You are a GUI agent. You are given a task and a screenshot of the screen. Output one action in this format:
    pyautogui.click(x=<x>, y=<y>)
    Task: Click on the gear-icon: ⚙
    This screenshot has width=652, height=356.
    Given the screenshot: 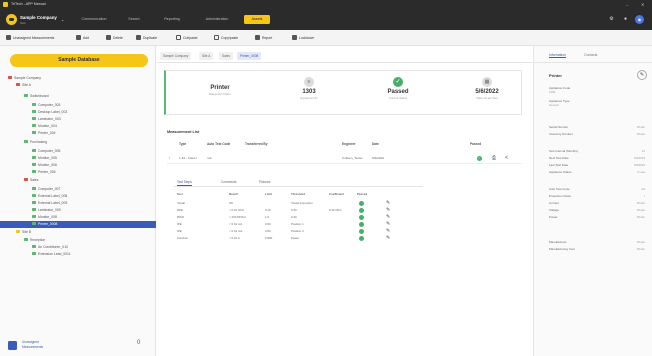 What is the action you would take?
    pyautogui.click(x=611, y=19)
    